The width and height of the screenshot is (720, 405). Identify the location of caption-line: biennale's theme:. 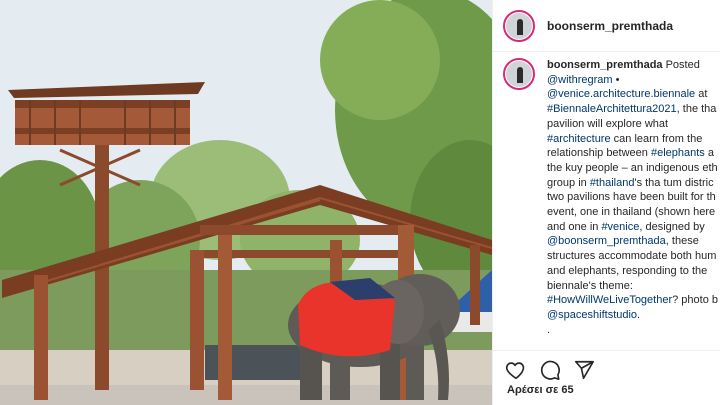
(590, 285).